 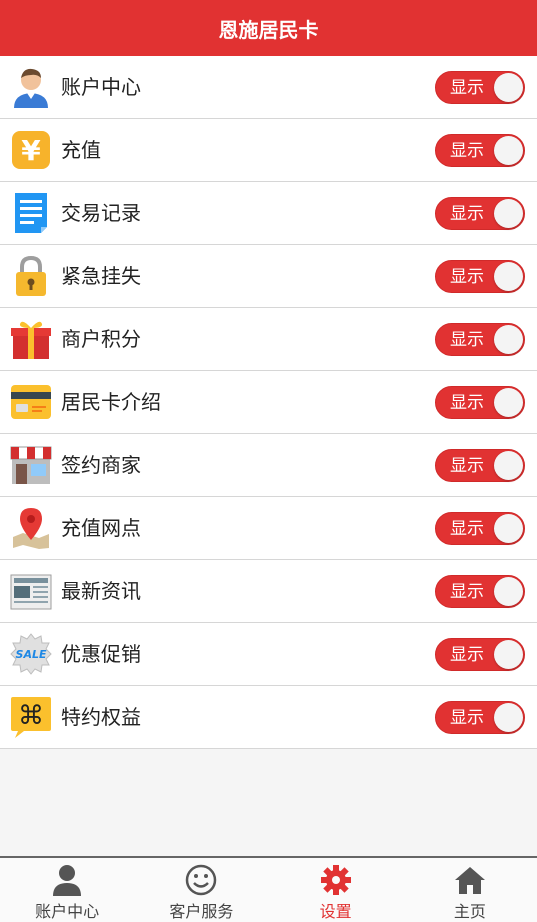 I want to click on person-icon, so click(x=67, y=880).